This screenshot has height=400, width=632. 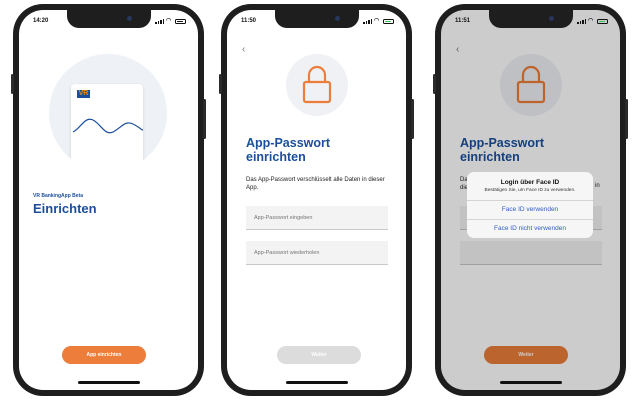 I want to click on brand-logo: VR, so click(x=83, y=94).